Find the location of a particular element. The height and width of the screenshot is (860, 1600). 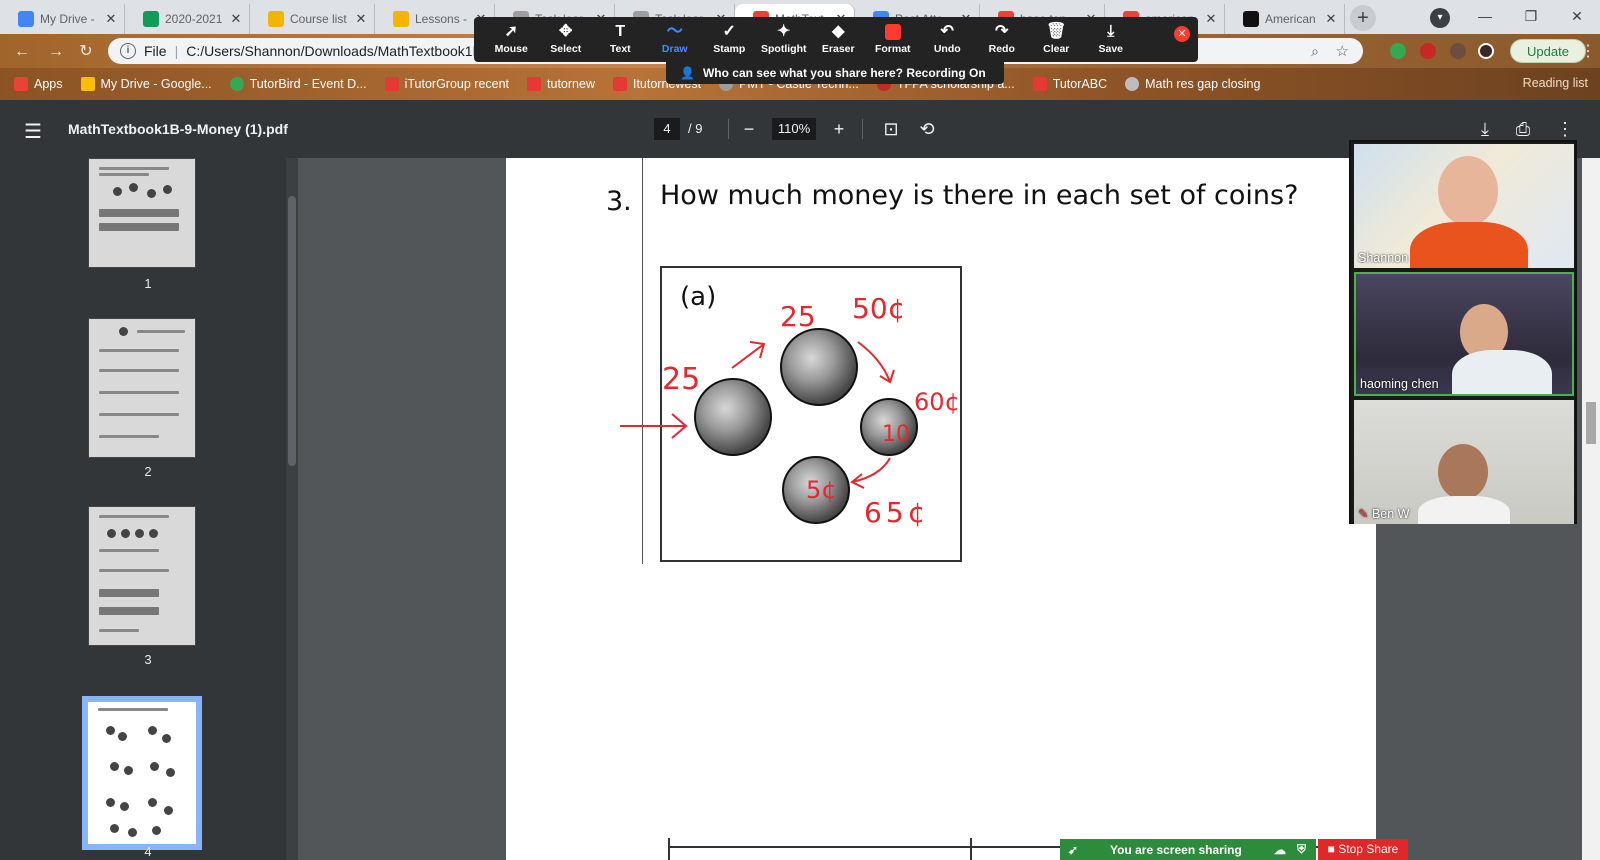

redo-icon: ↷ is located at coordinates (1002, 31).